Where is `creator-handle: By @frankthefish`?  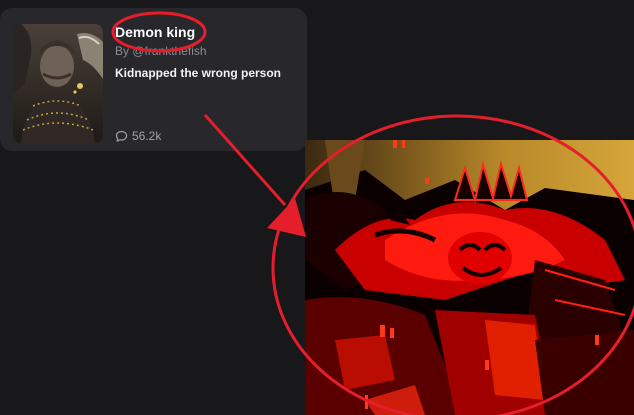
creator-handle: By @frankthefish is located at coordinates (161, 51).